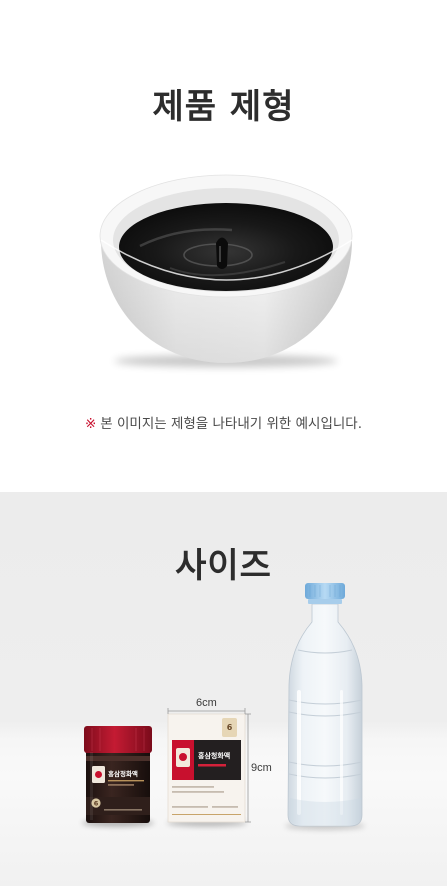 This screenshot has width=447, height=886. I want to click on box-product-name: 홍삼청화액, so click(214, 755).